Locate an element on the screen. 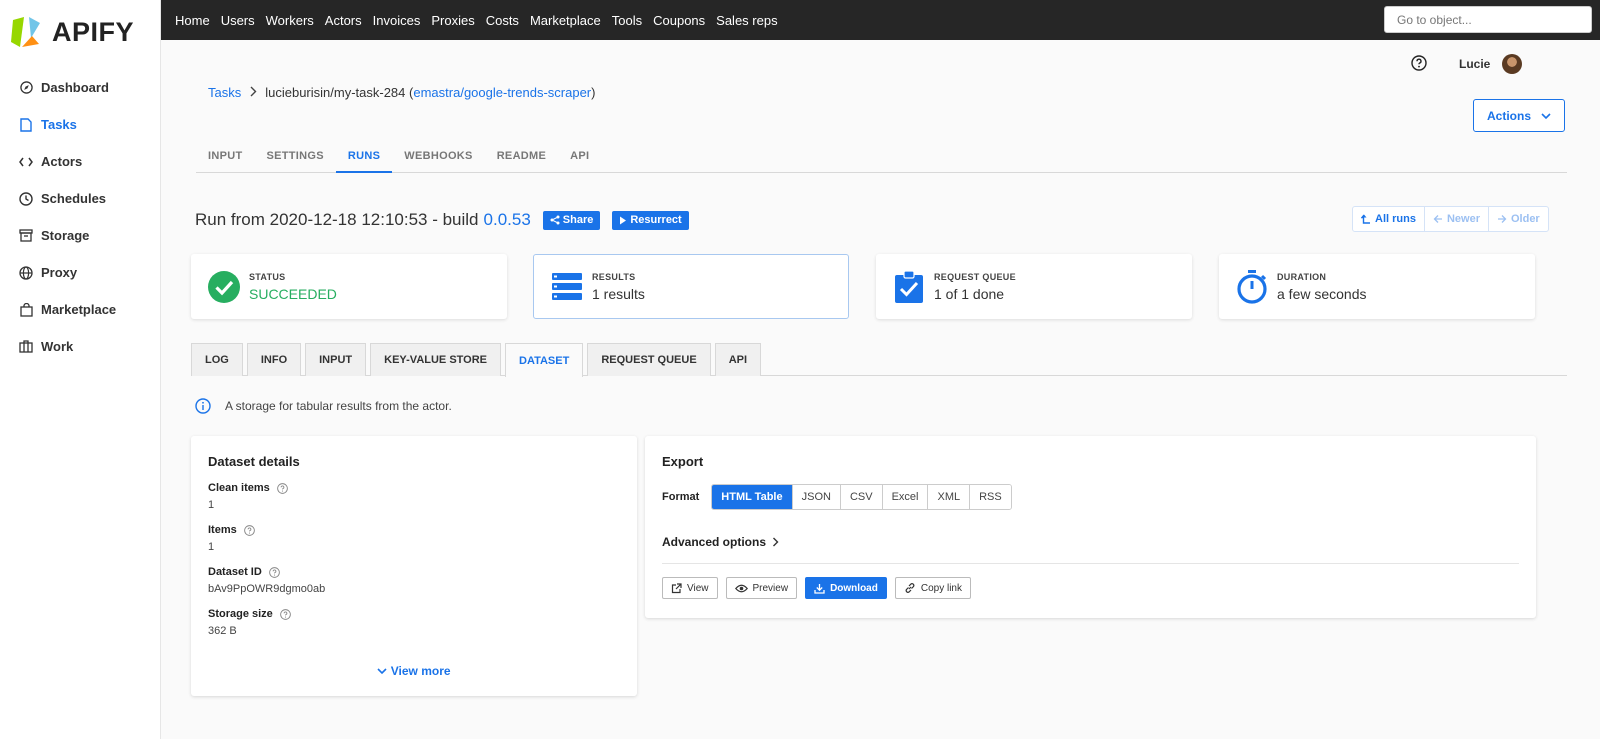  field-label: Items is located at coordinates (222, 530).